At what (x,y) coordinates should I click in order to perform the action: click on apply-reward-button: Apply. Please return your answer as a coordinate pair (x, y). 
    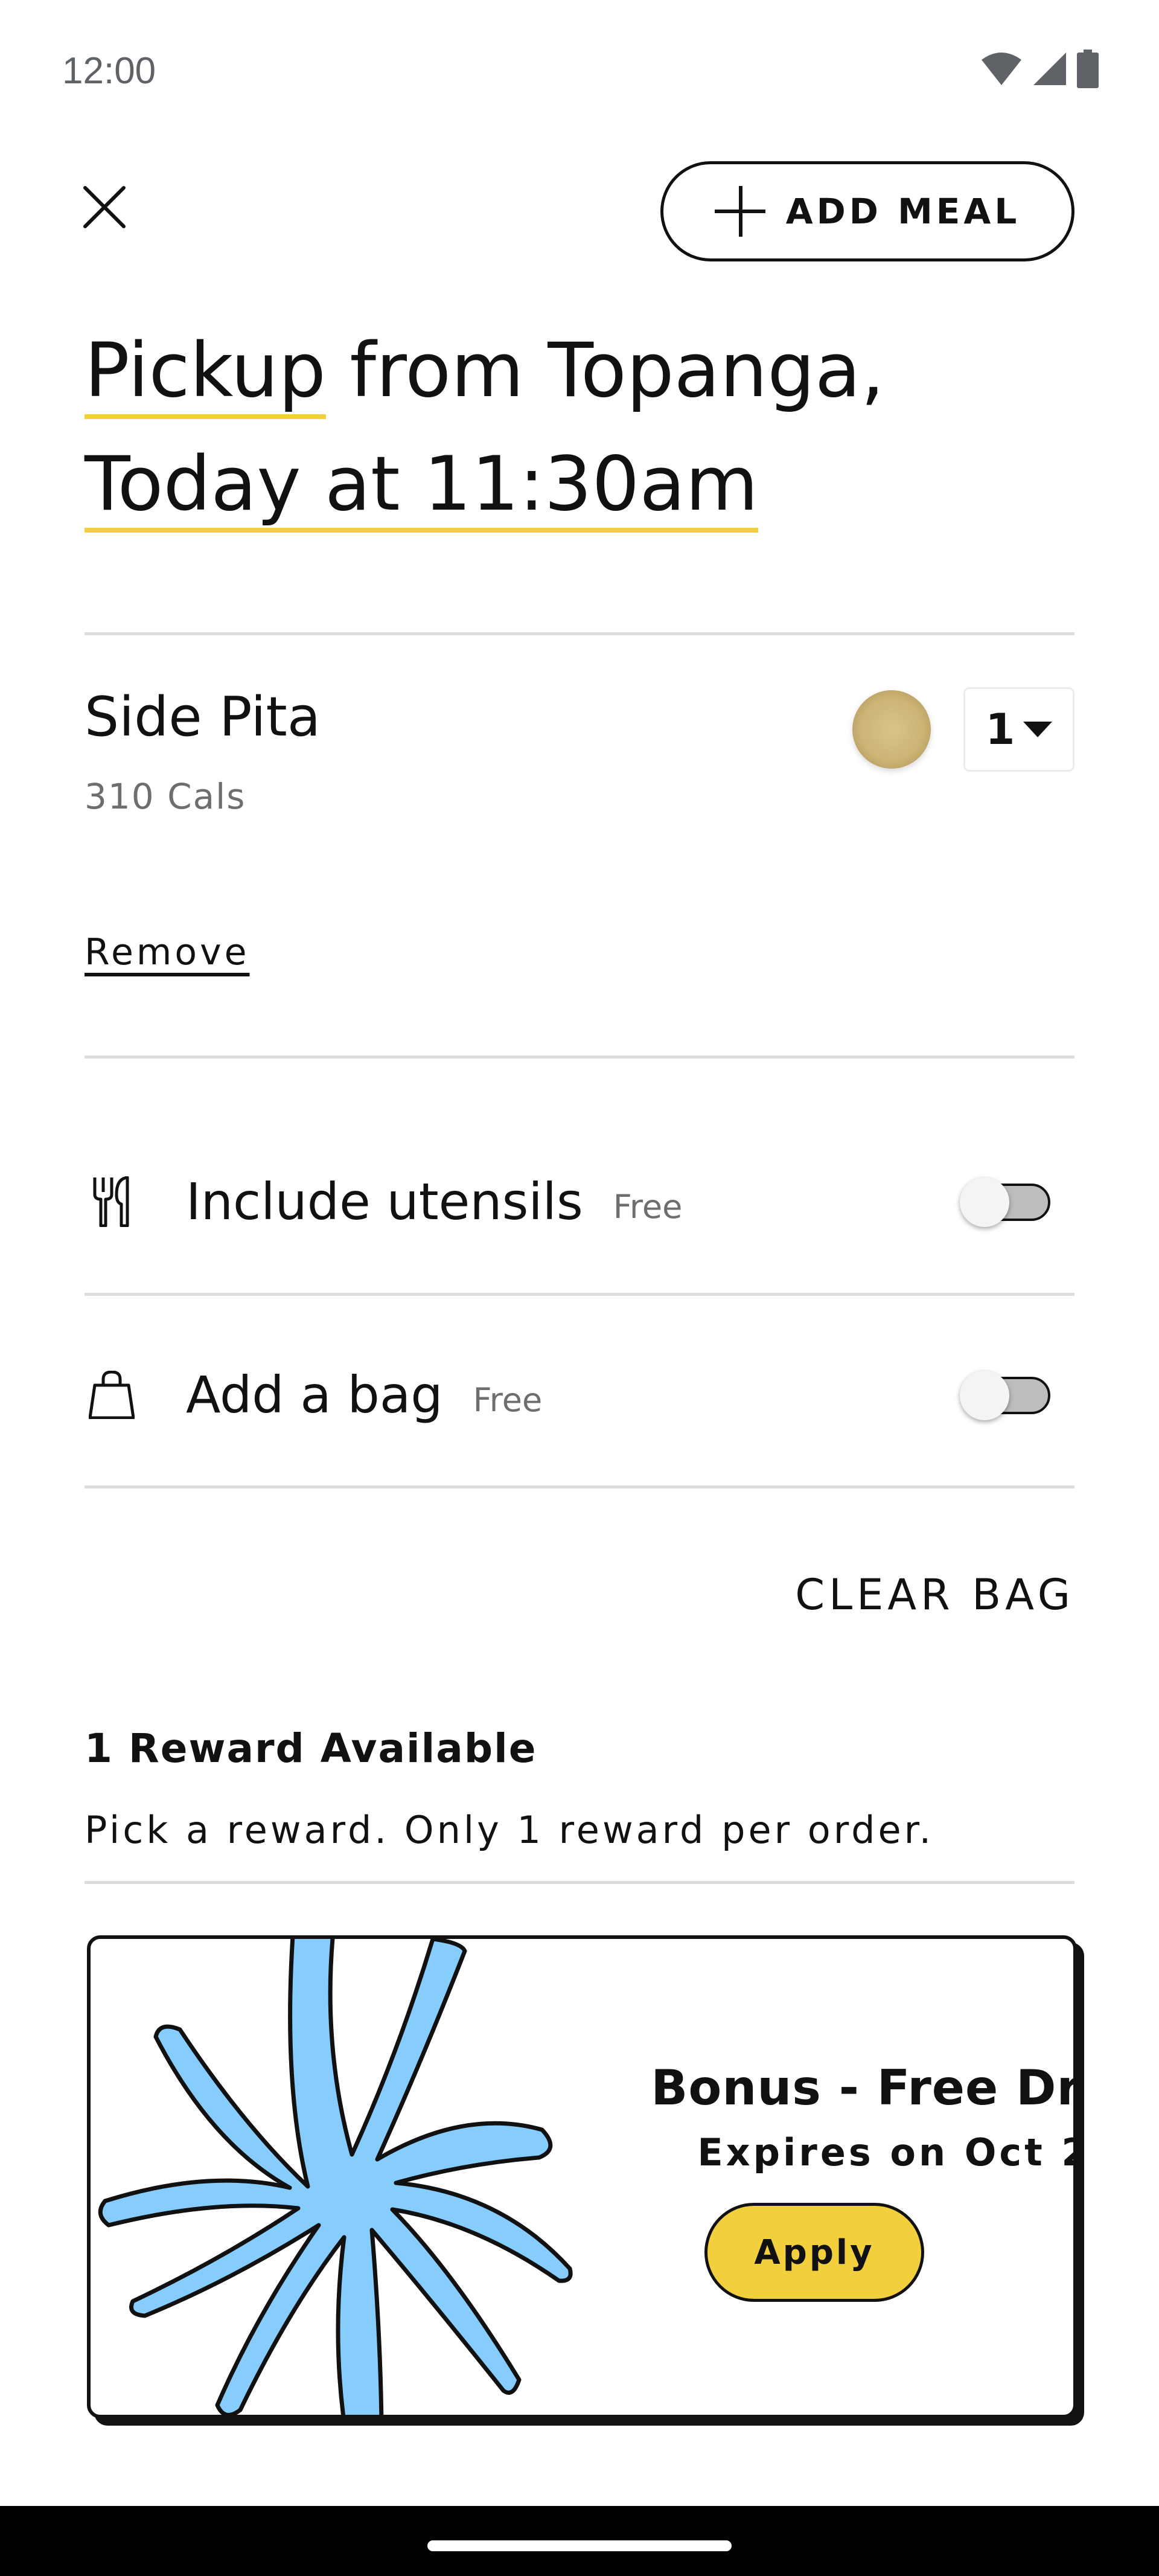
    Looking at the image, I should click on (814, 2252).